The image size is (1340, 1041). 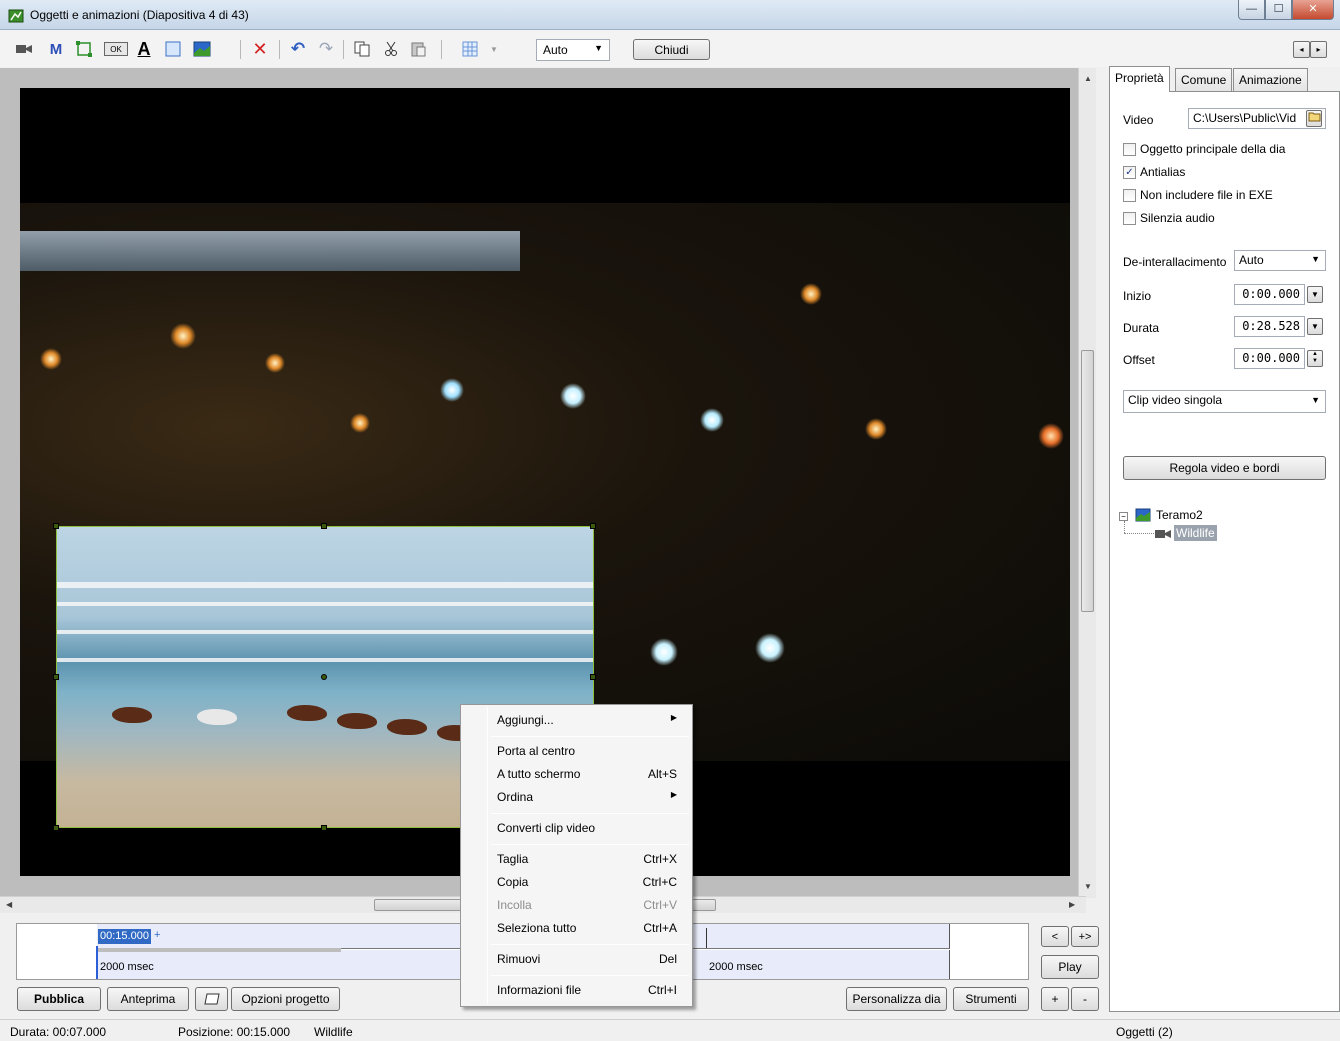 I want to click on cut-icon, so click(x=391, y=49).